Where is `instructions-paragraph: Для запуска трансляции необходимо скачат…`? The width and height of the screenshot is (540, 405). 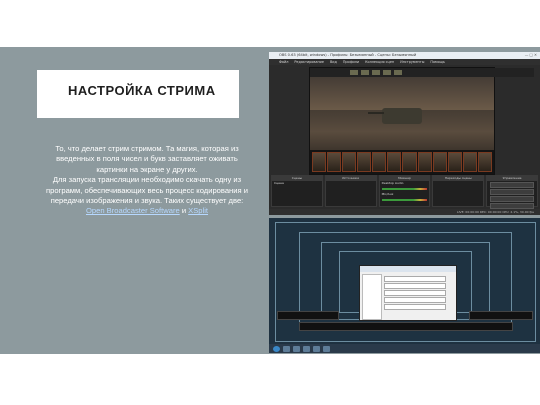 instructions-paragraph: Для запуска трансляции необходимо скачат… is located at coordinates (147, 196).